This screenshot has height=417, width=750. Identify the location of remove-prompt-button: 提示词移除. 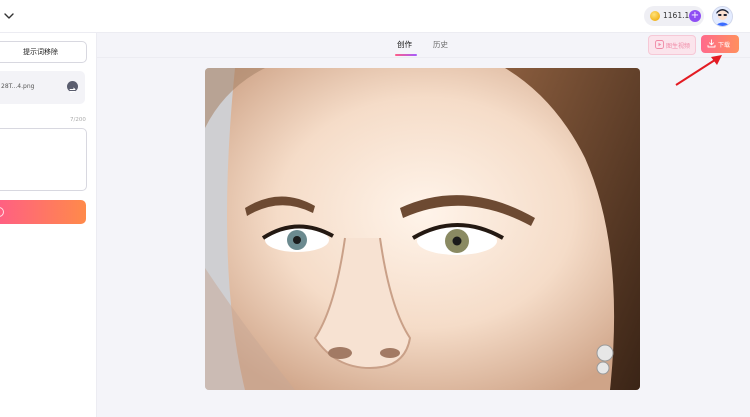
(43, 52).